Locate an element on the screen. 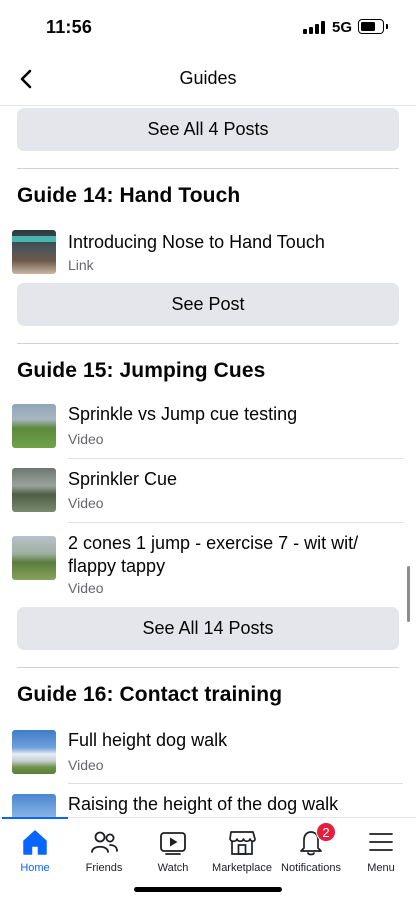  post-title: Full height dog walk is located at coordinates (148, 740).